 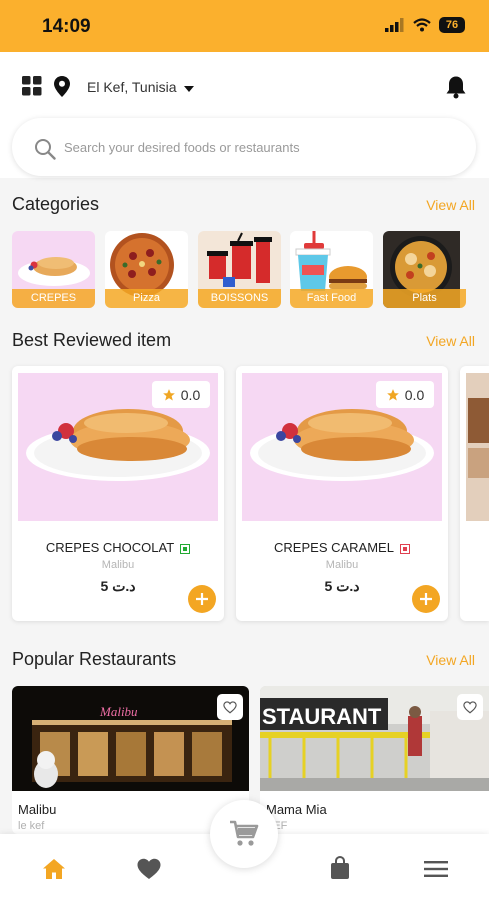 What do you see at coordinates (66, 26) in the screenshot?
I see `status-time: 14:09` at bounding box center [66, 26].